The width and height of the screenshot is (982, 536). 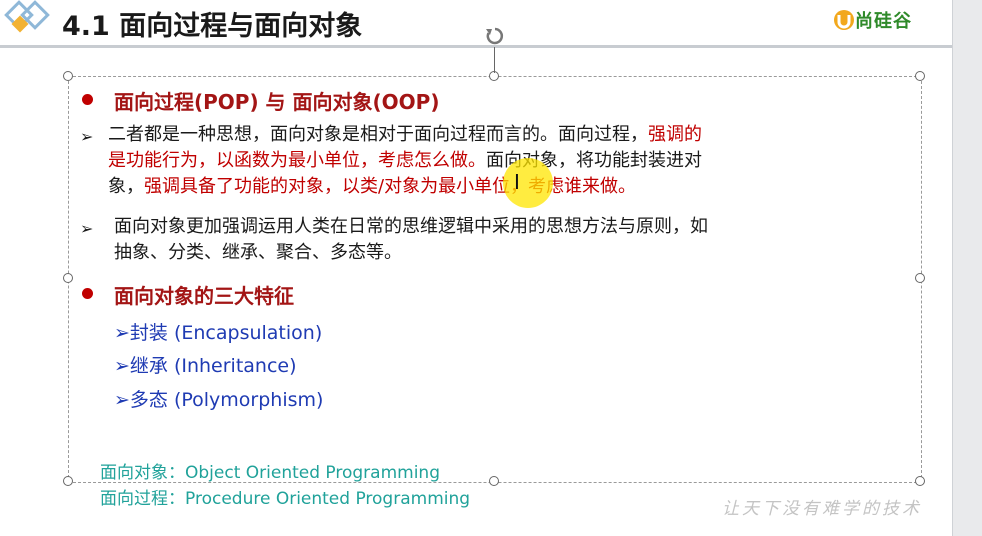 I want to click on paragraph-line: 象，强调具备了功能的对象，以类/对象为最小单位，考虑谁来做。, so click(x=372, y=186).